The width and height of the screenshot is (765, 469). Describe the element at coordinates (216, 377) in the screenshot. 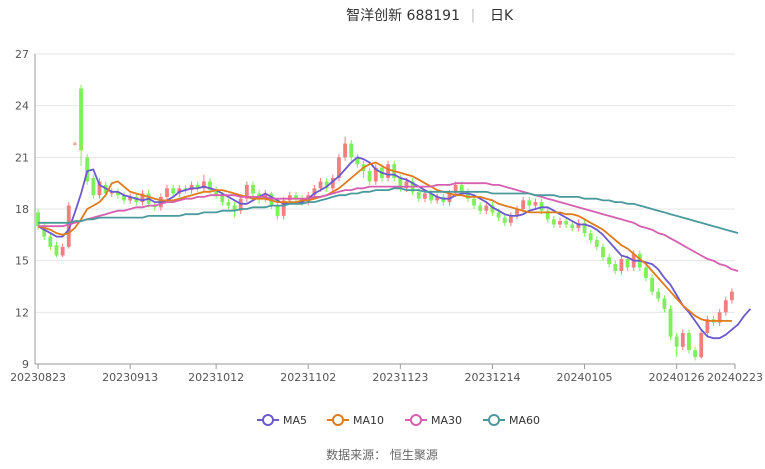

I see `x-tick-label: 20231012` at that location.